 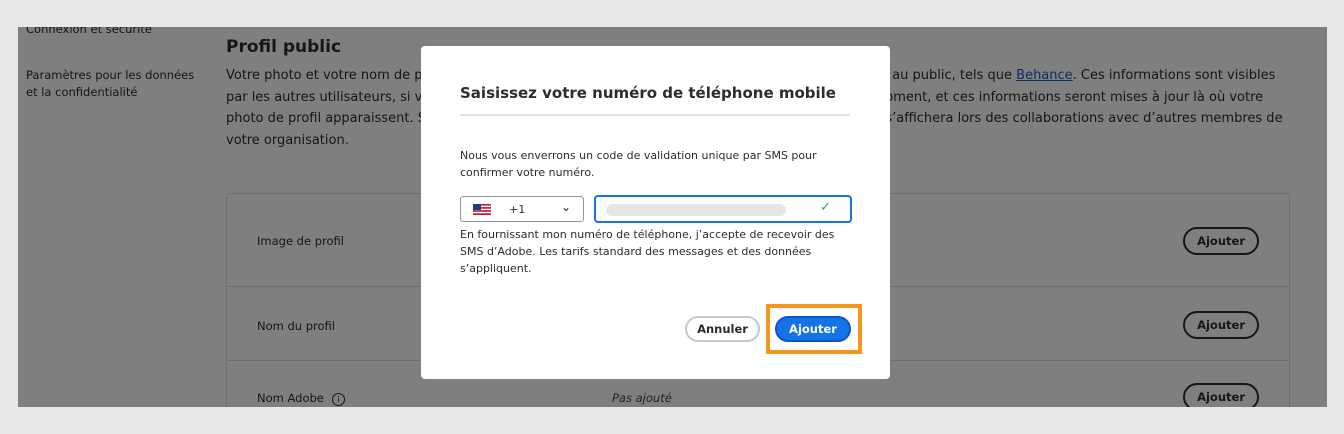 I want to click on cancel-button: Annuler, so click(x=722, y=329).